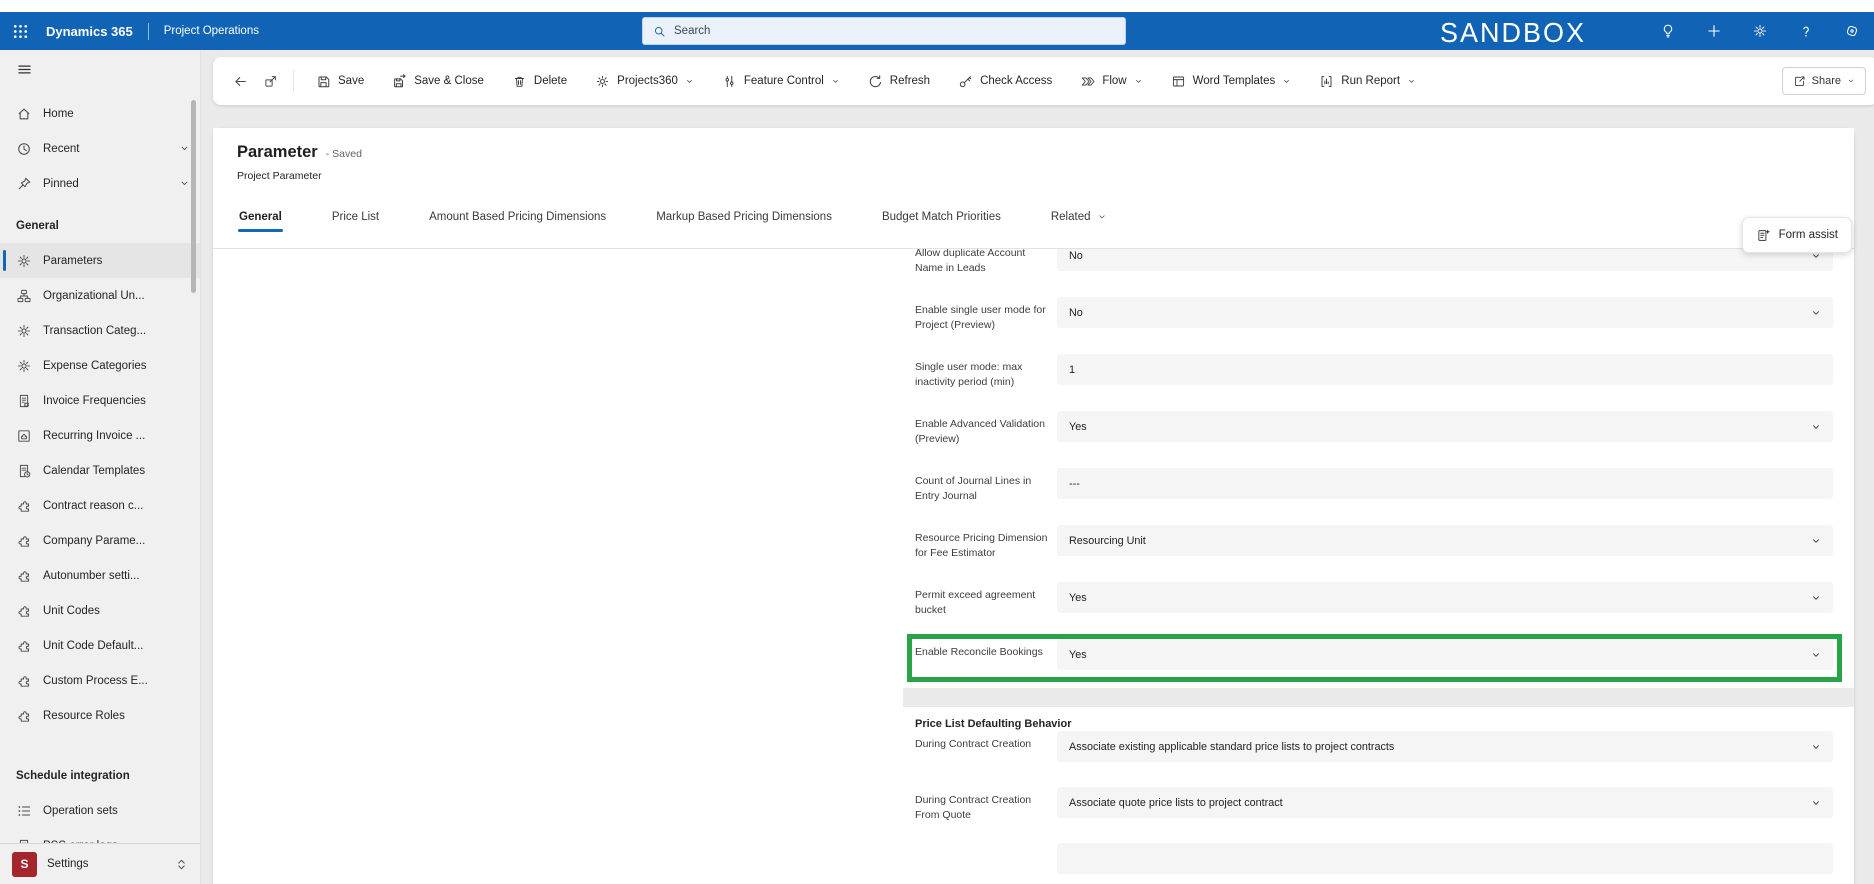 Image resolution: width=1874 pixels, height=884 pixels. What do you see at coordinates (89, 31) in the screenshot?
I see `brand-logo: Dynamics 365` at bounding box center [89, 31].